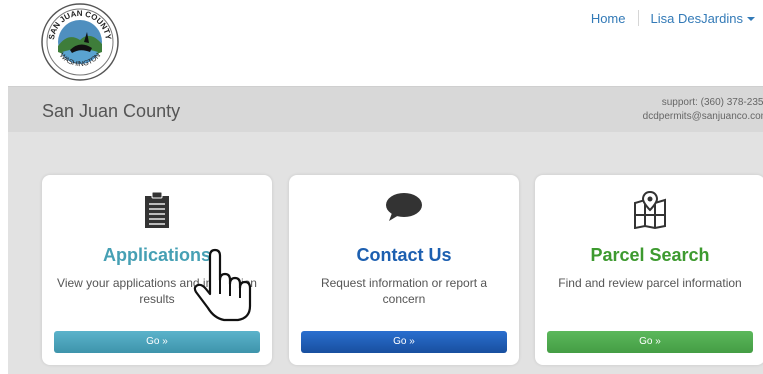 Image resolution: width=763 pixels, height=374 pixels. I want to click on parcel-go-button: Go », so click(650, 342).